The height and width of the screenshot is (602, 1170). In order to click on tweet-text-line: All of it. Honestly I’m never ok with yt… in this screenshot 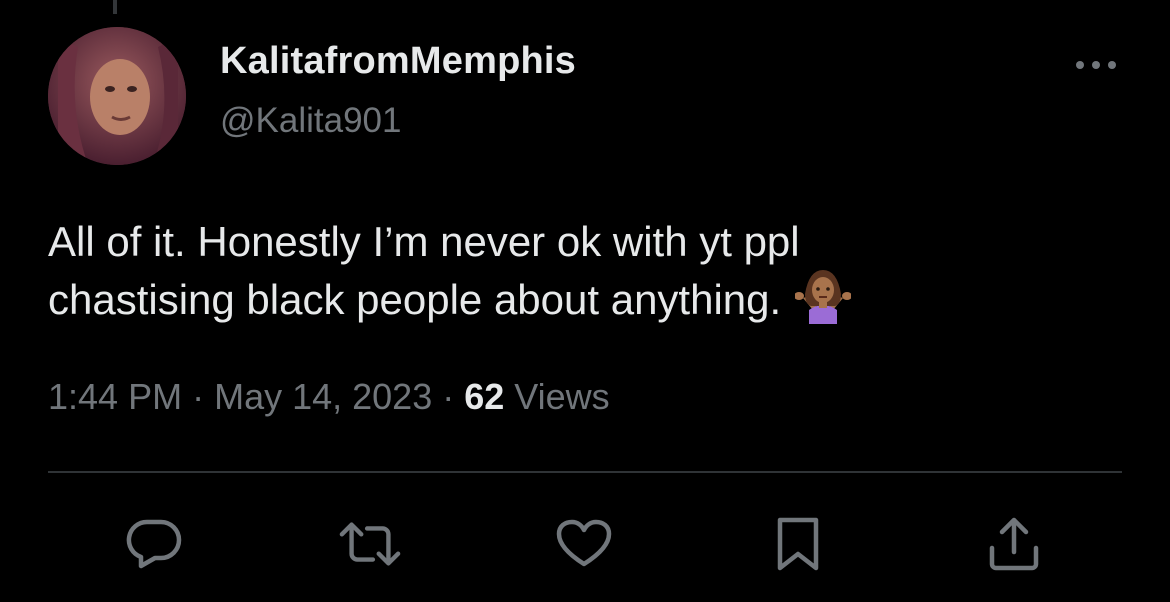, I will do `click(424, 241)`.